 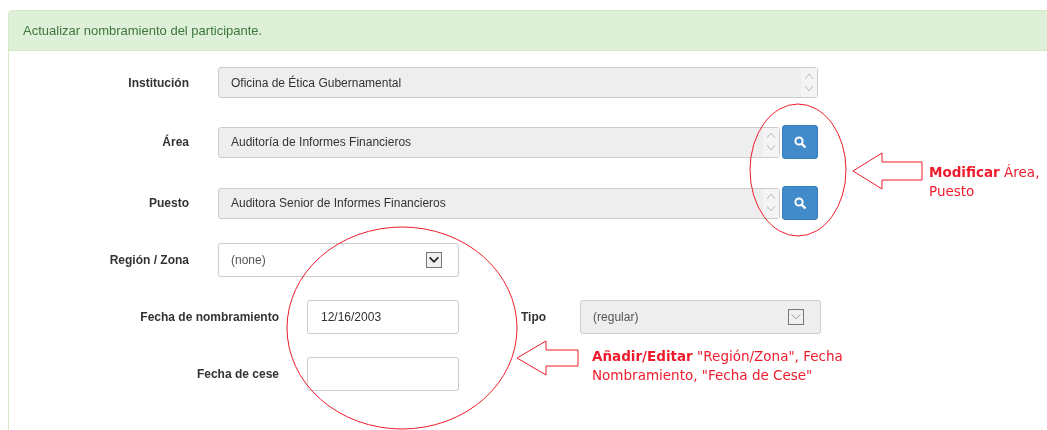 I want to click on annotation-text: Puesto, so click(x=952, y=191).